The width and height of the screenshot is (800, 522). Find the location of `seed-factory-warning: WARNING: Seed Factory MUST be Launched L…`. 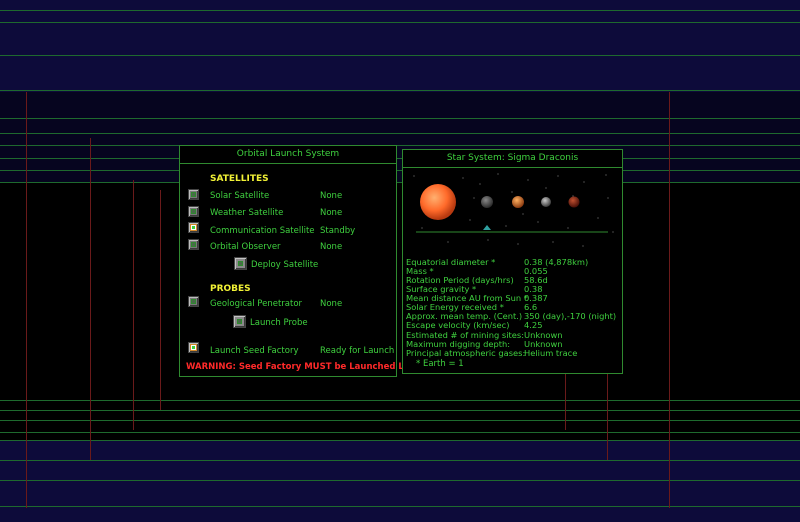

seed-factory-warning: WARNING: Seed Factory MUST be Launched L… is located at coordinates (304, 367).